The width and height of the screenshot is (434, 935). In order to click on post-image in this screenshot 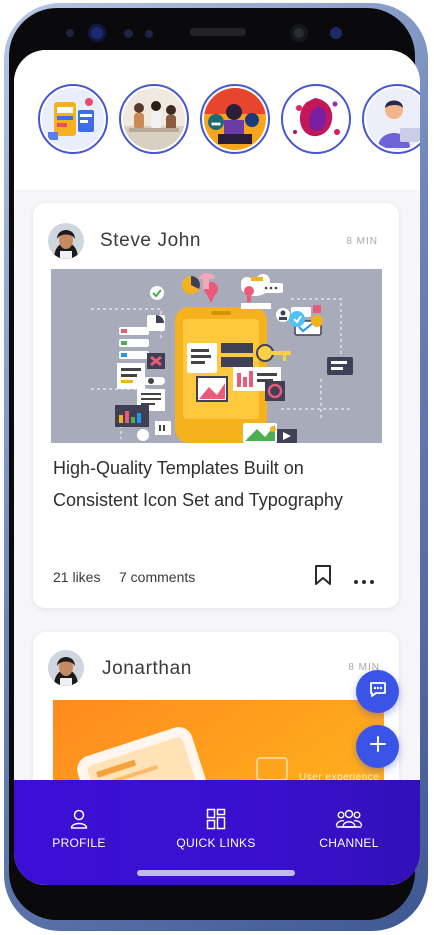, I will do `click(216, 356)`.